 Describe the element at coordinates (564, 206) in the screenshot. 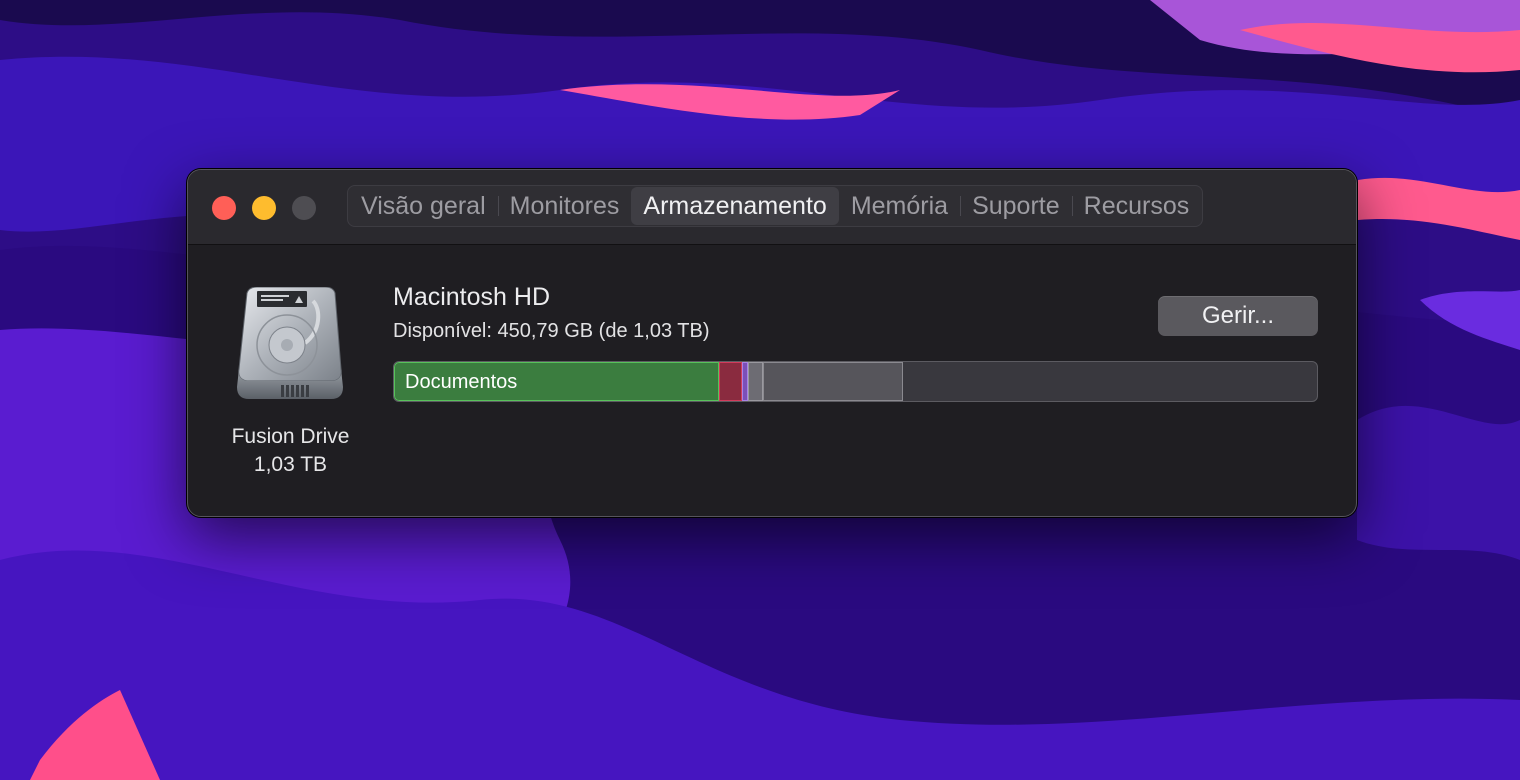

I see `tab-monitores: Monitores` at that location.